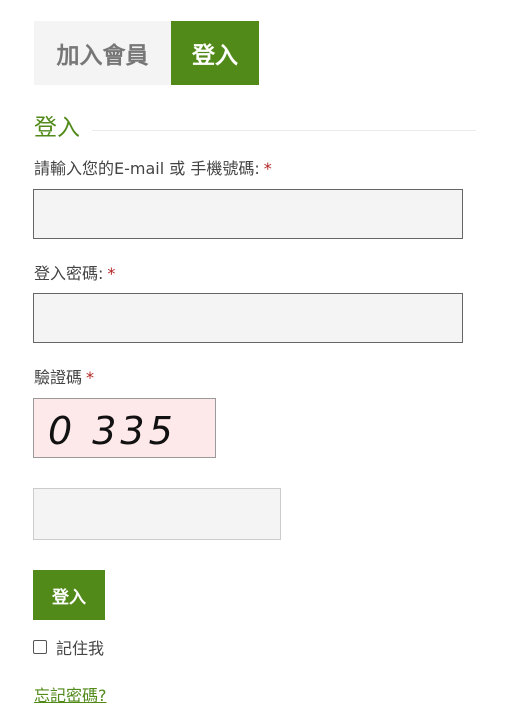 This screenshot has height=714, width=524. Describe the element at coordinates (102, 53) in the screenshot. I see `tab-join: 加入會員` at that location.